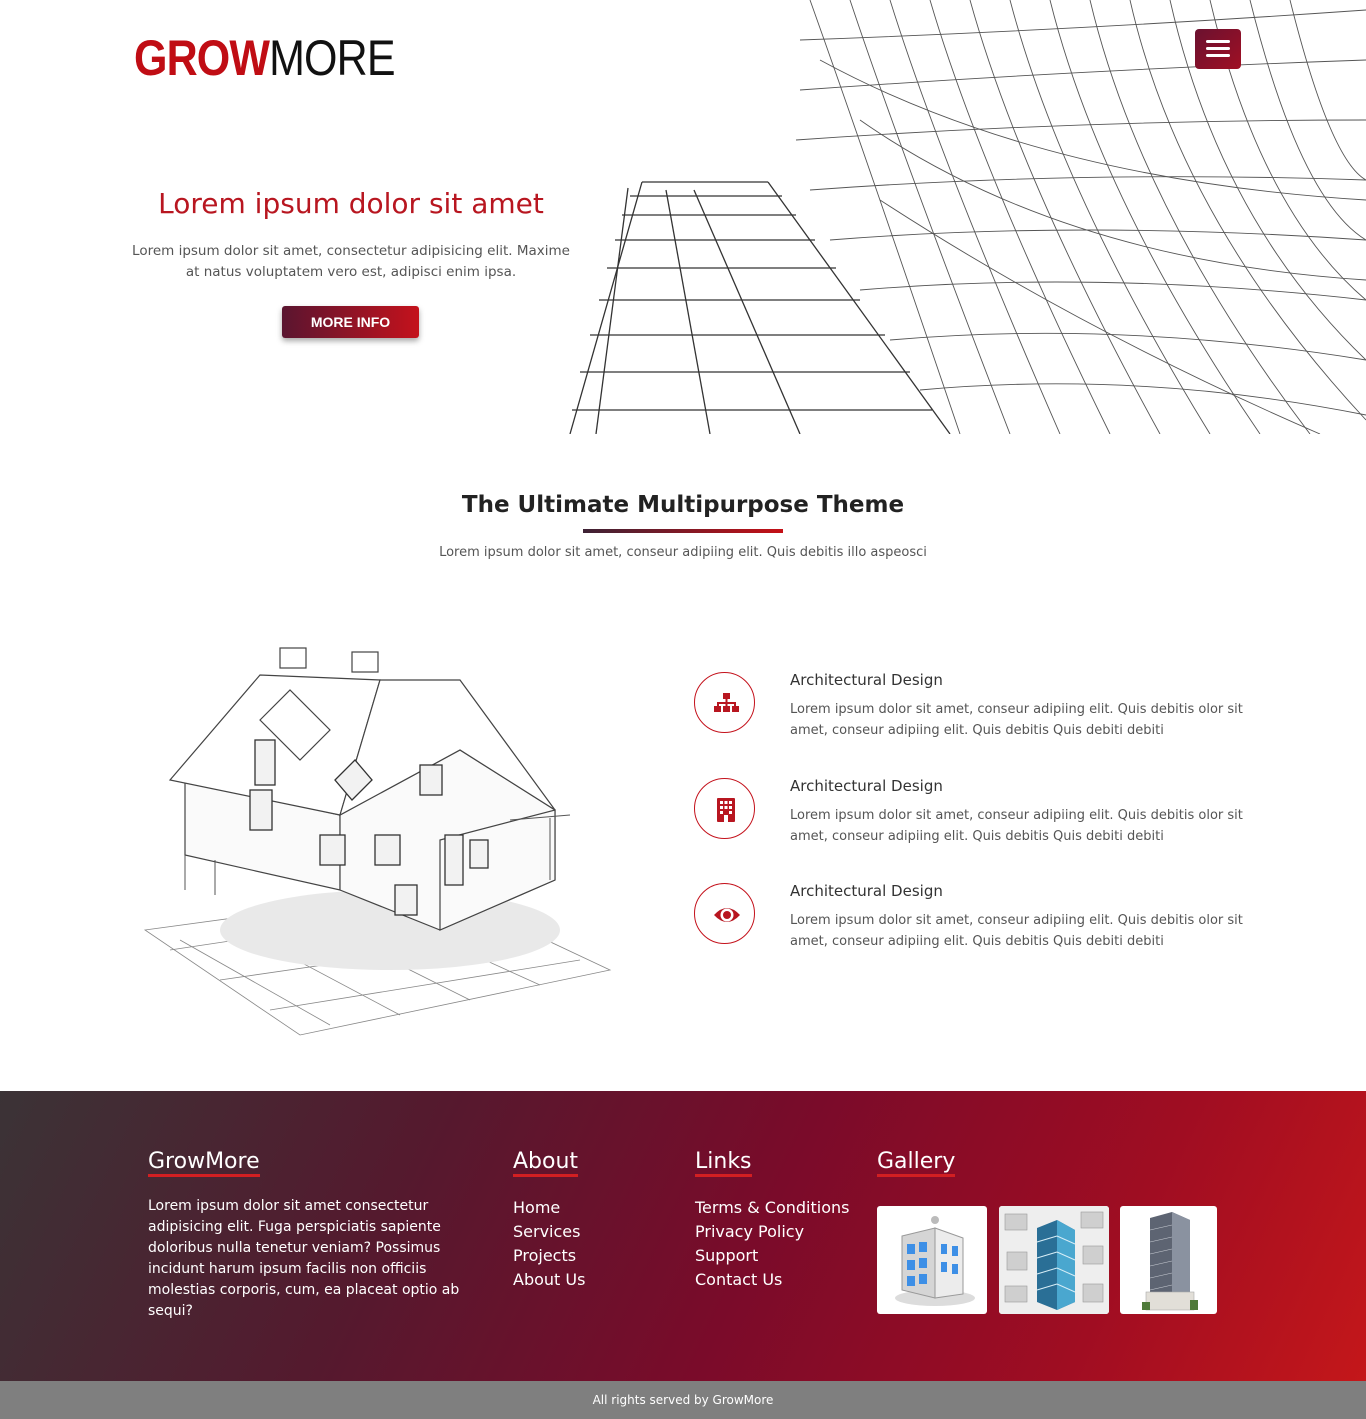 This screenshot has width=1366, height=1419. Describe the element at coordinates (683, 1400) in the screenshot. I see `copyright-bar: All rights served by GrowMore` at that location.